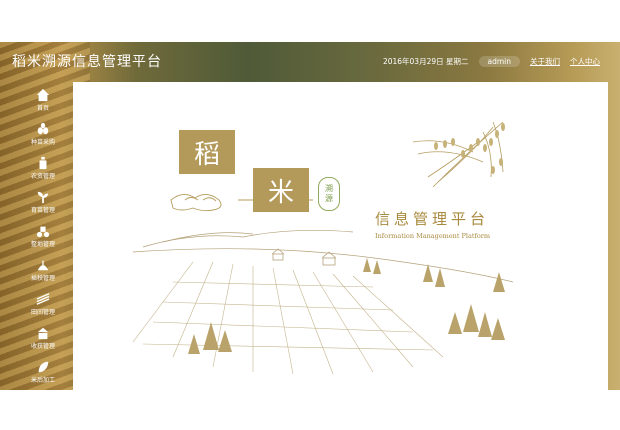 Image resolution: width=620 pixels, height=430 pixels. Describe the element at coordinates (43, 103) in the screenshot. I see `sidebar-item-home: 首页` at that location.